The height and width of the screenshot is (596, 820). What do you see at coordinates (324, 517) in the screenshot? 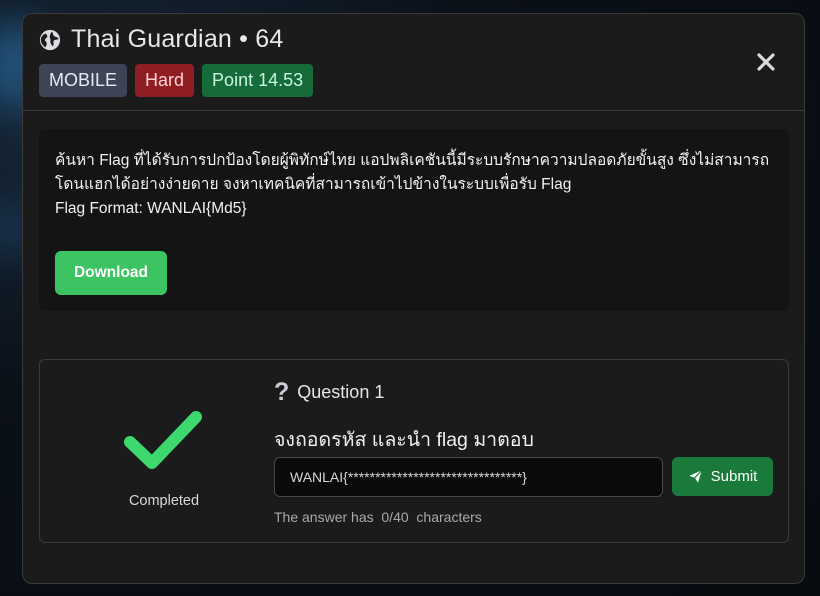
I see `count-prefix: The answer has` at bounding box center [324, 517].